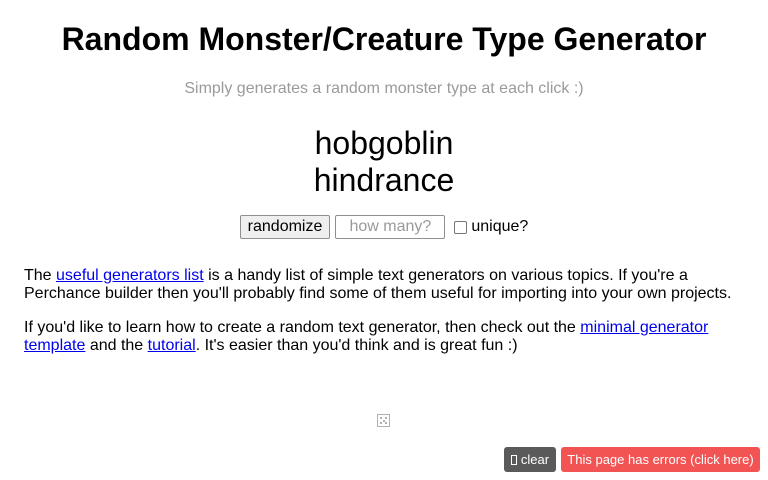 The height and width of the screenshot is (480, 768). What do you see at coordinates (384, 180) in the screenshot?
I see `output-line-2: hindrance` at bounding box center [384, 180].